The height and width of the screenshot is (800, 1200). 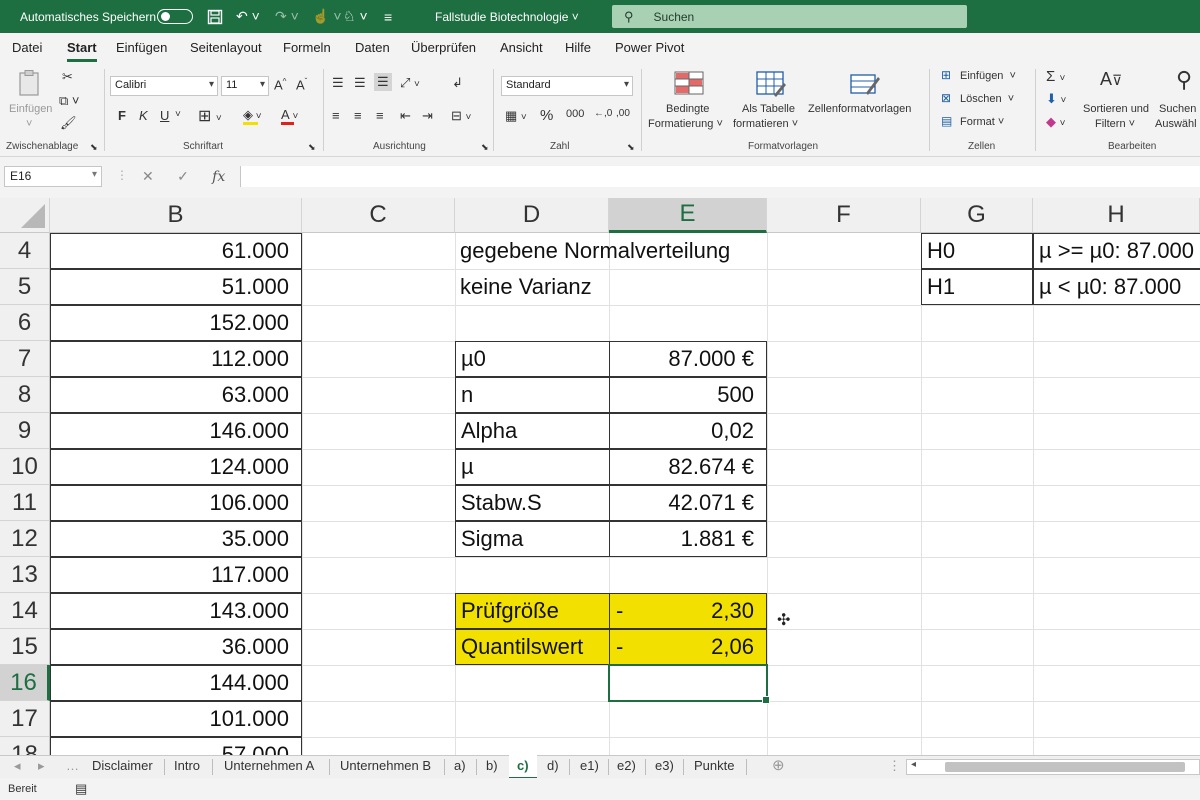 What do you see at coordinates (532, 215) in the screenshot?
I see `column-header-d: D` at bounding box center [532, 215].